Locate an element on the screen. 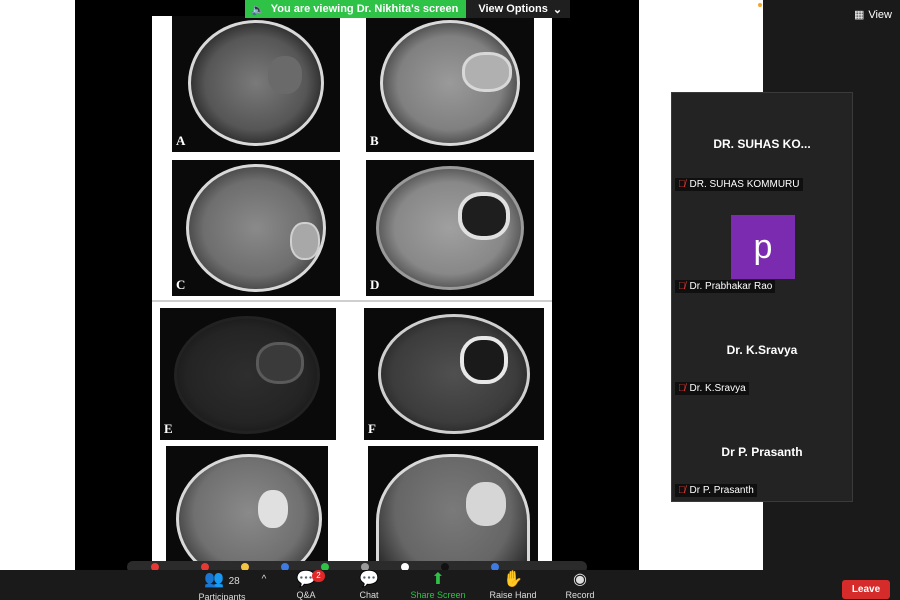 The image size is (900, 600). share-screen-label: Share Screen is located at coordinates (438, 595).